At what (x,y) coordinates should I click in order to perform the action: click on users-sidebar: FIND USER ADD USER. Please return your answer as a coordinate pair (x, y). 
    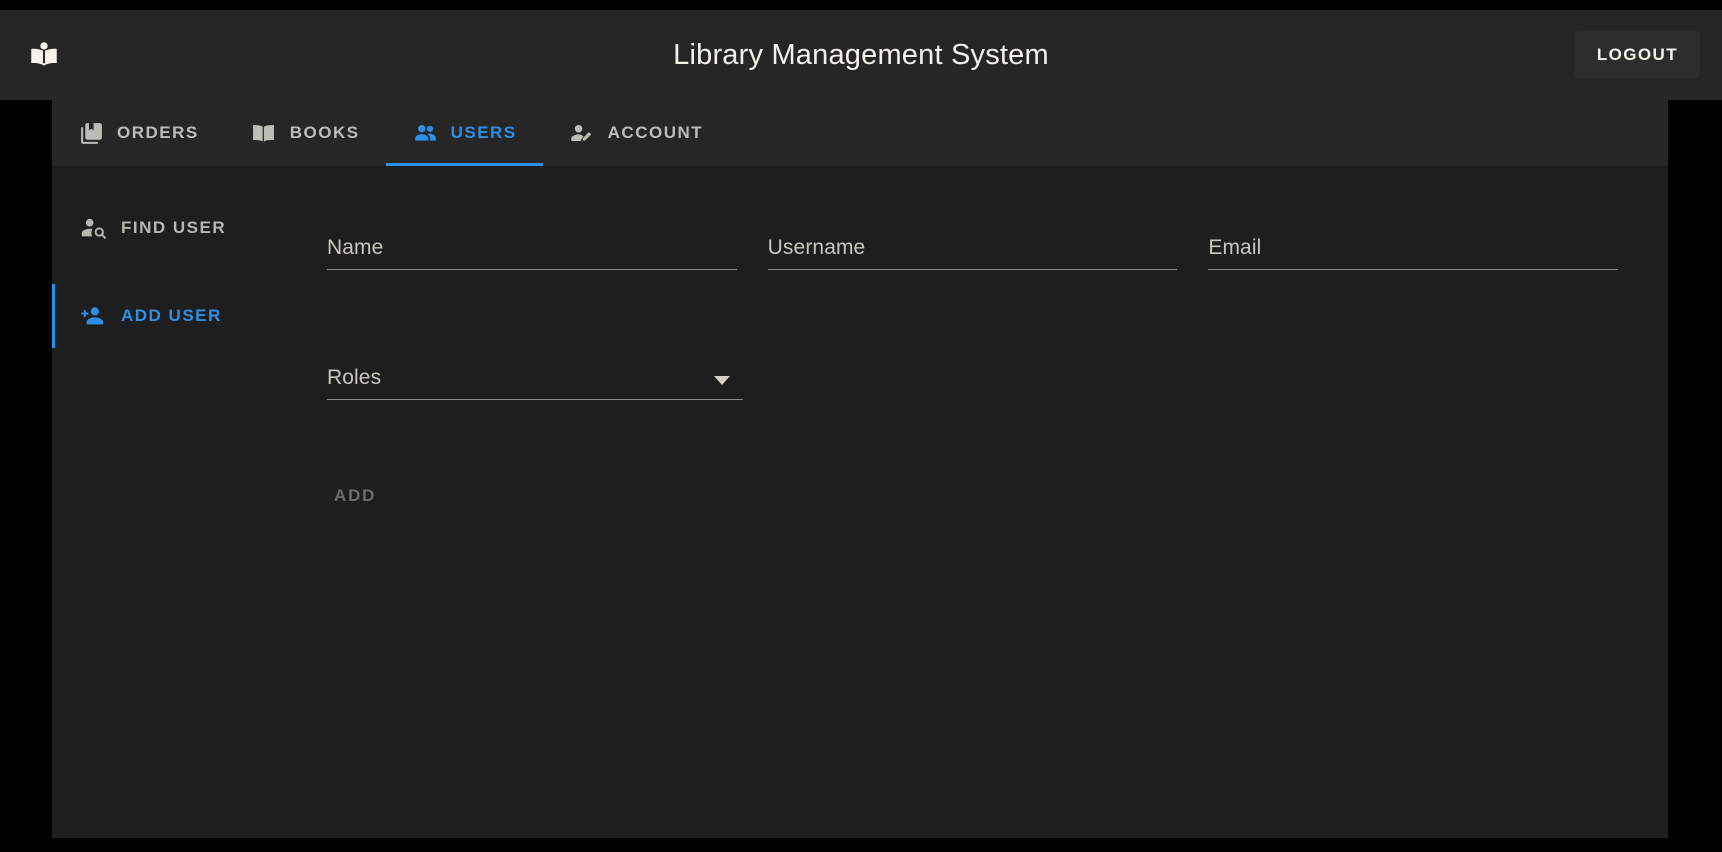
    Looking at the image, I should click on (169, 257).